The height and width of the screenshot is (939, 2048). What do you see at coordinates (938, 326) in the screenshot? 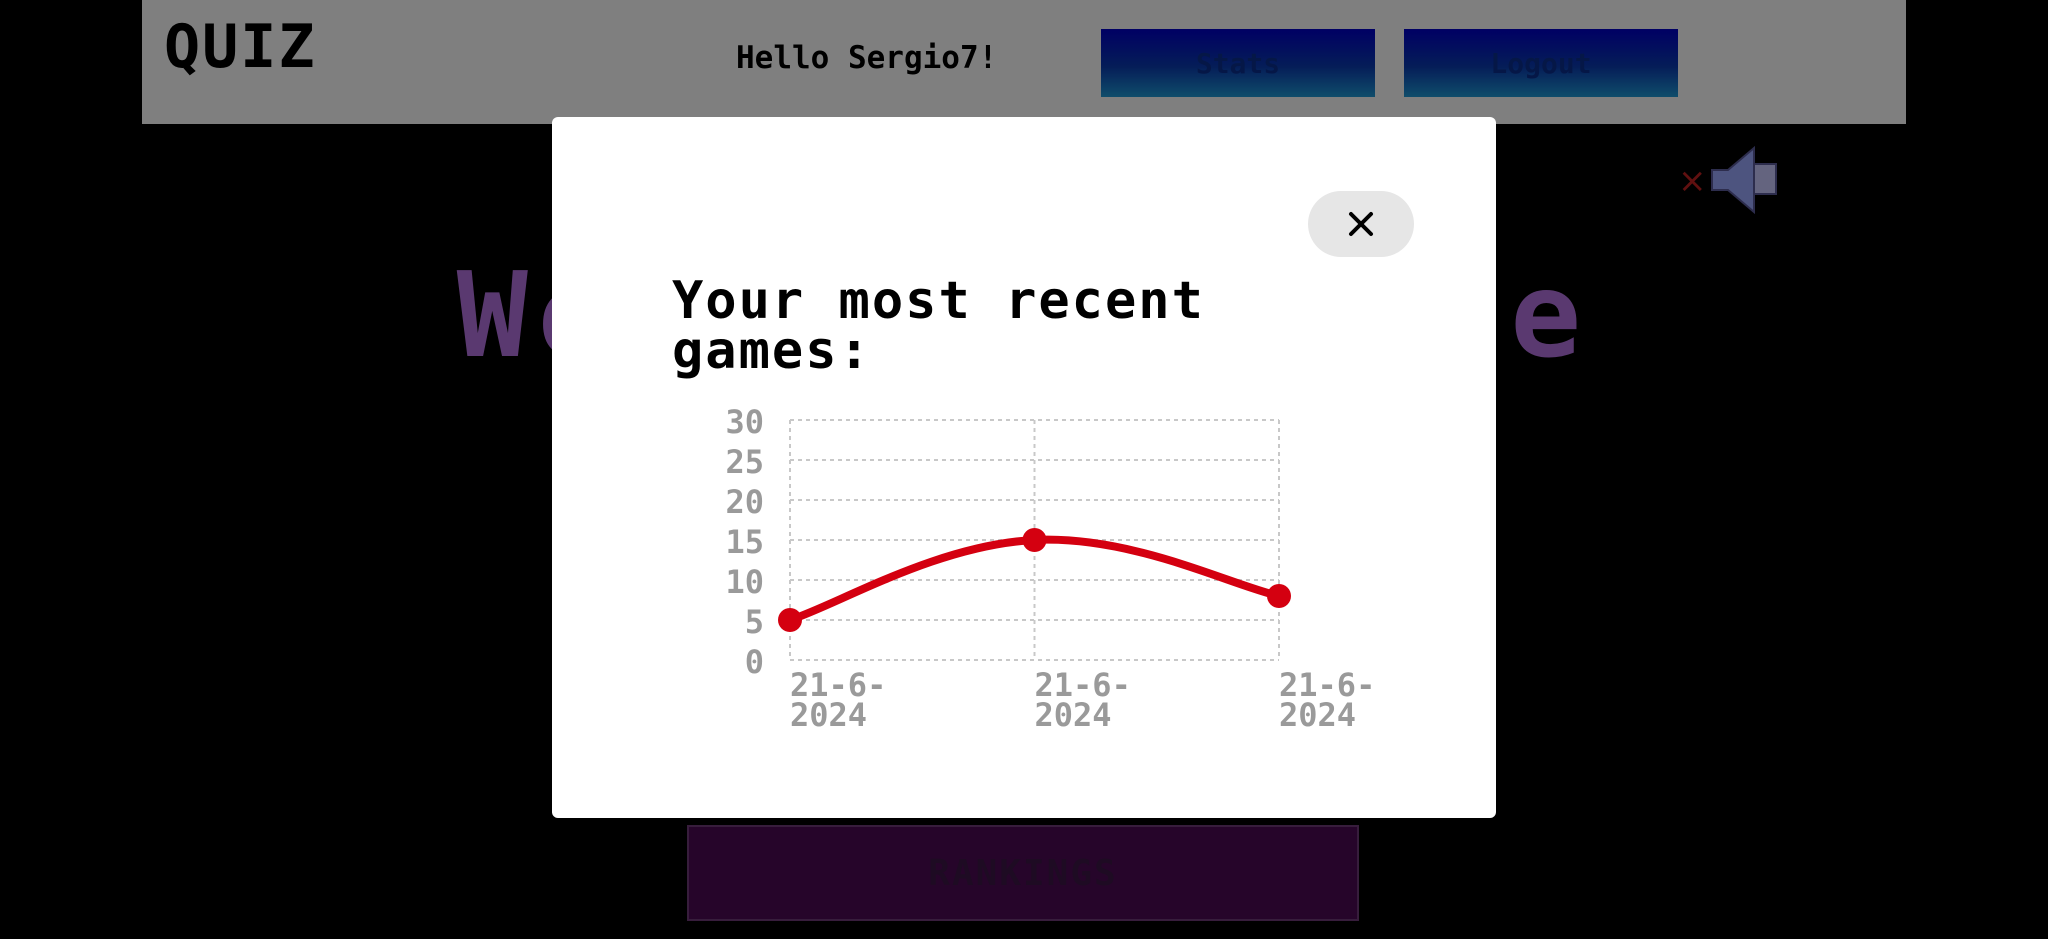
I see `modal-title: Your most recent games:` at bounding box center [938, 326].